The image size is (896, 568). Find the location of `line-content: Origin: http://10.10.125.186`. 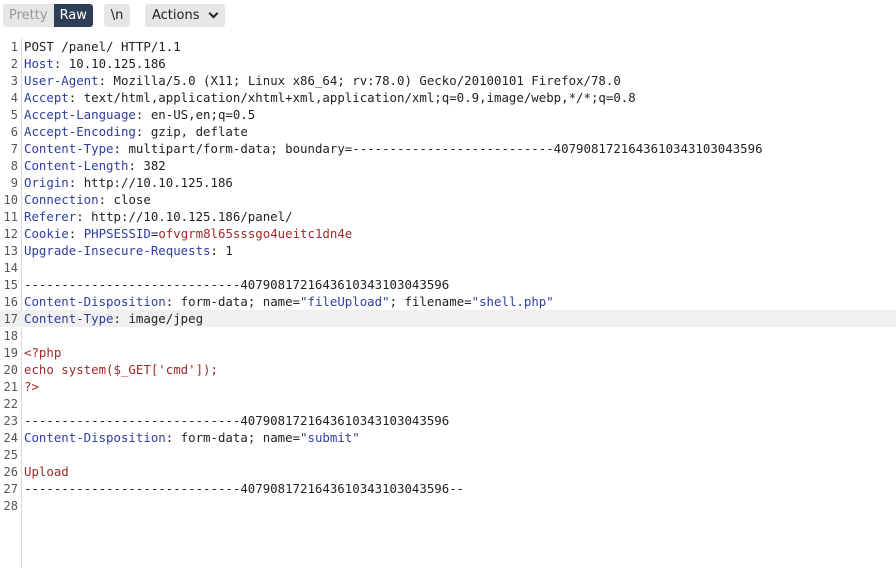

line-content: Origin: http://10.10.125.186 is located at coordinates (128, 182).